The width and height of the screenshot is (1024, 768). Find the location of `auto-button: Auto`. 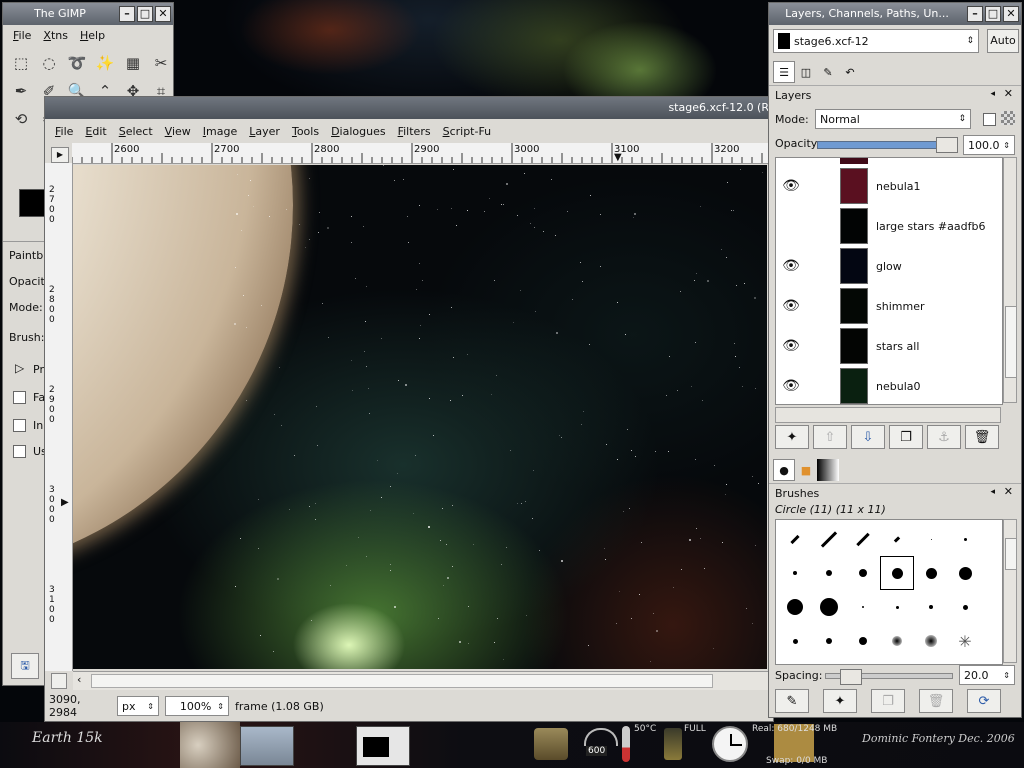

auto-button: Auto is located at coordinates (1003, 41).